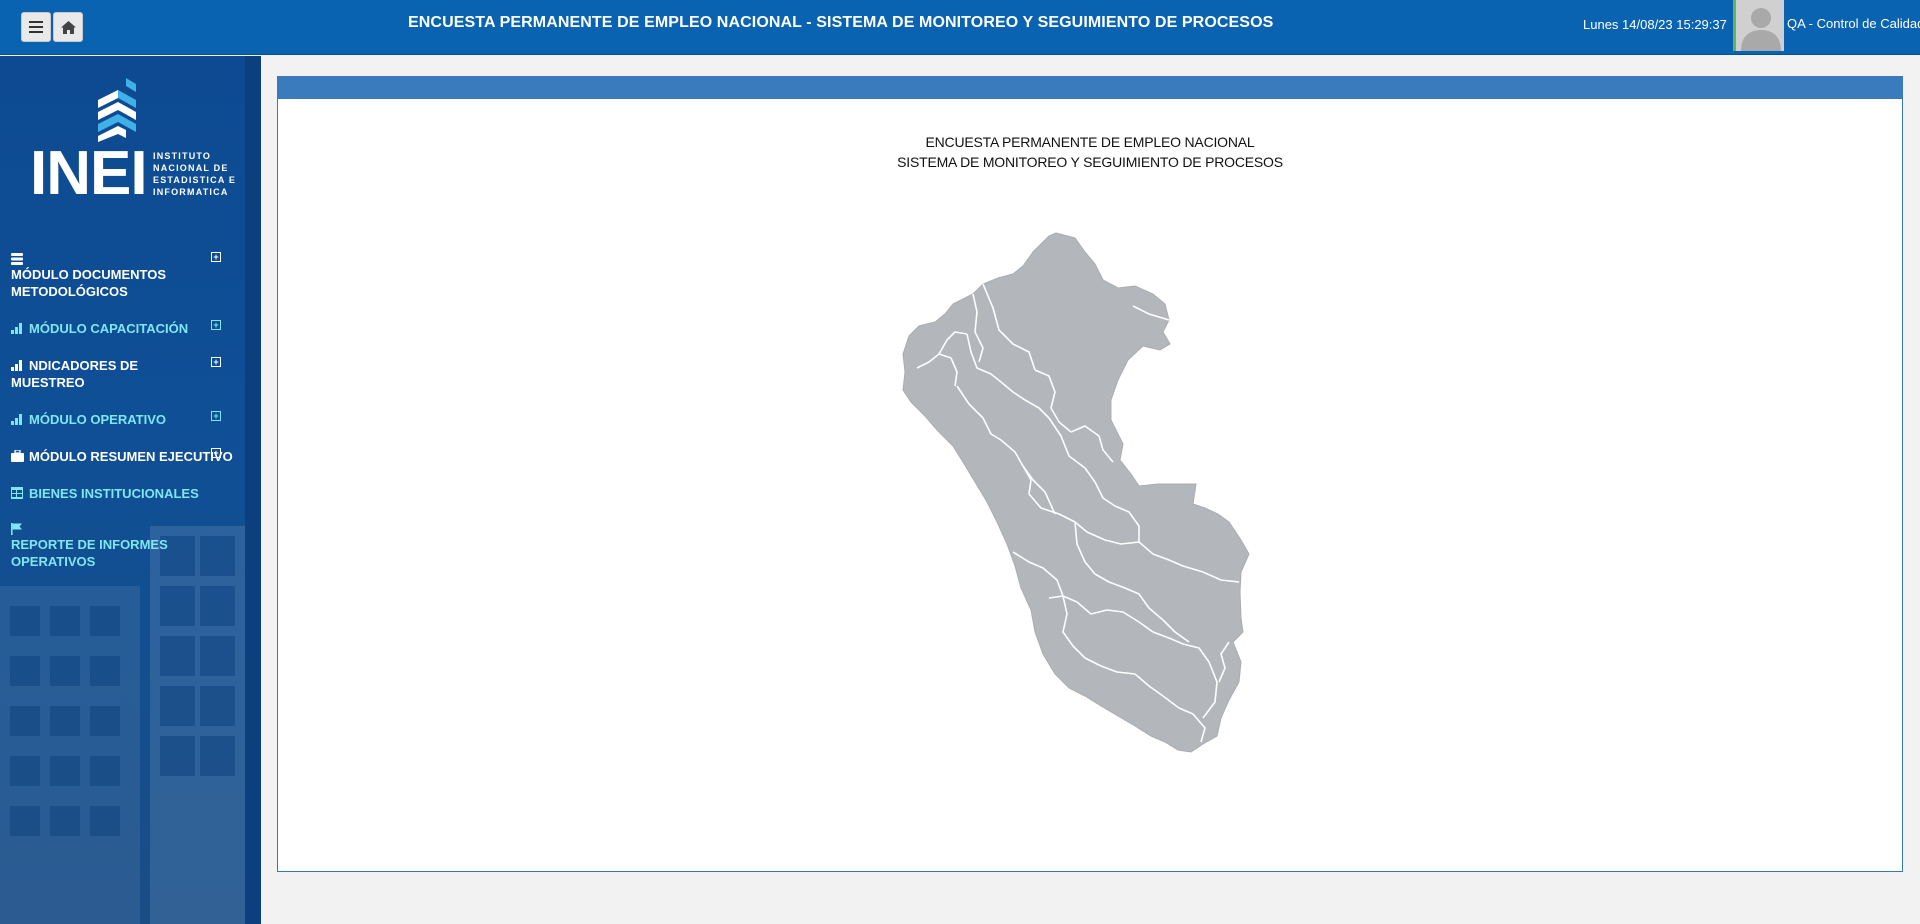  I want to click on sidebar-item-reporte-informes: REPORTE DE INFORMES OPERATIVOS, so click(122, 546).